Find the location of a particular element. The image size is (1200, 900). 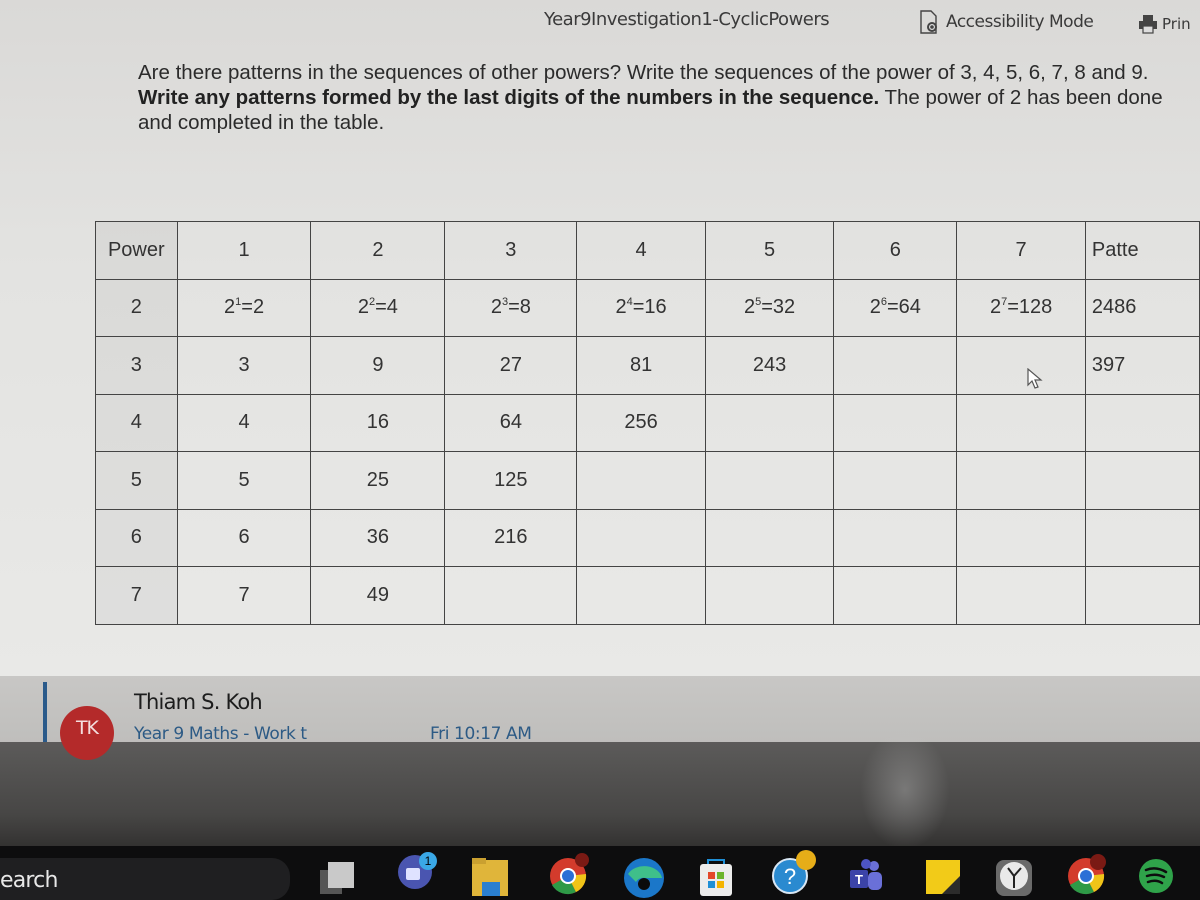

table-cell: 81 is located at coordinates (641, 365).